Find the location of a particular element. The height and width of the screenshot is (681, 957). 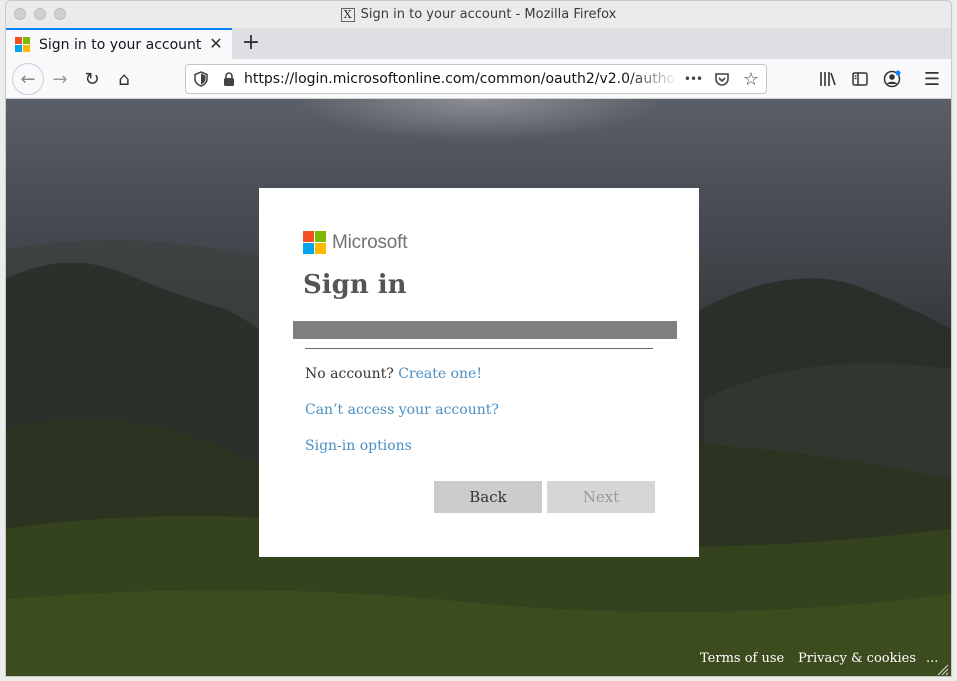

library-button is located at coordinates (828, 79).